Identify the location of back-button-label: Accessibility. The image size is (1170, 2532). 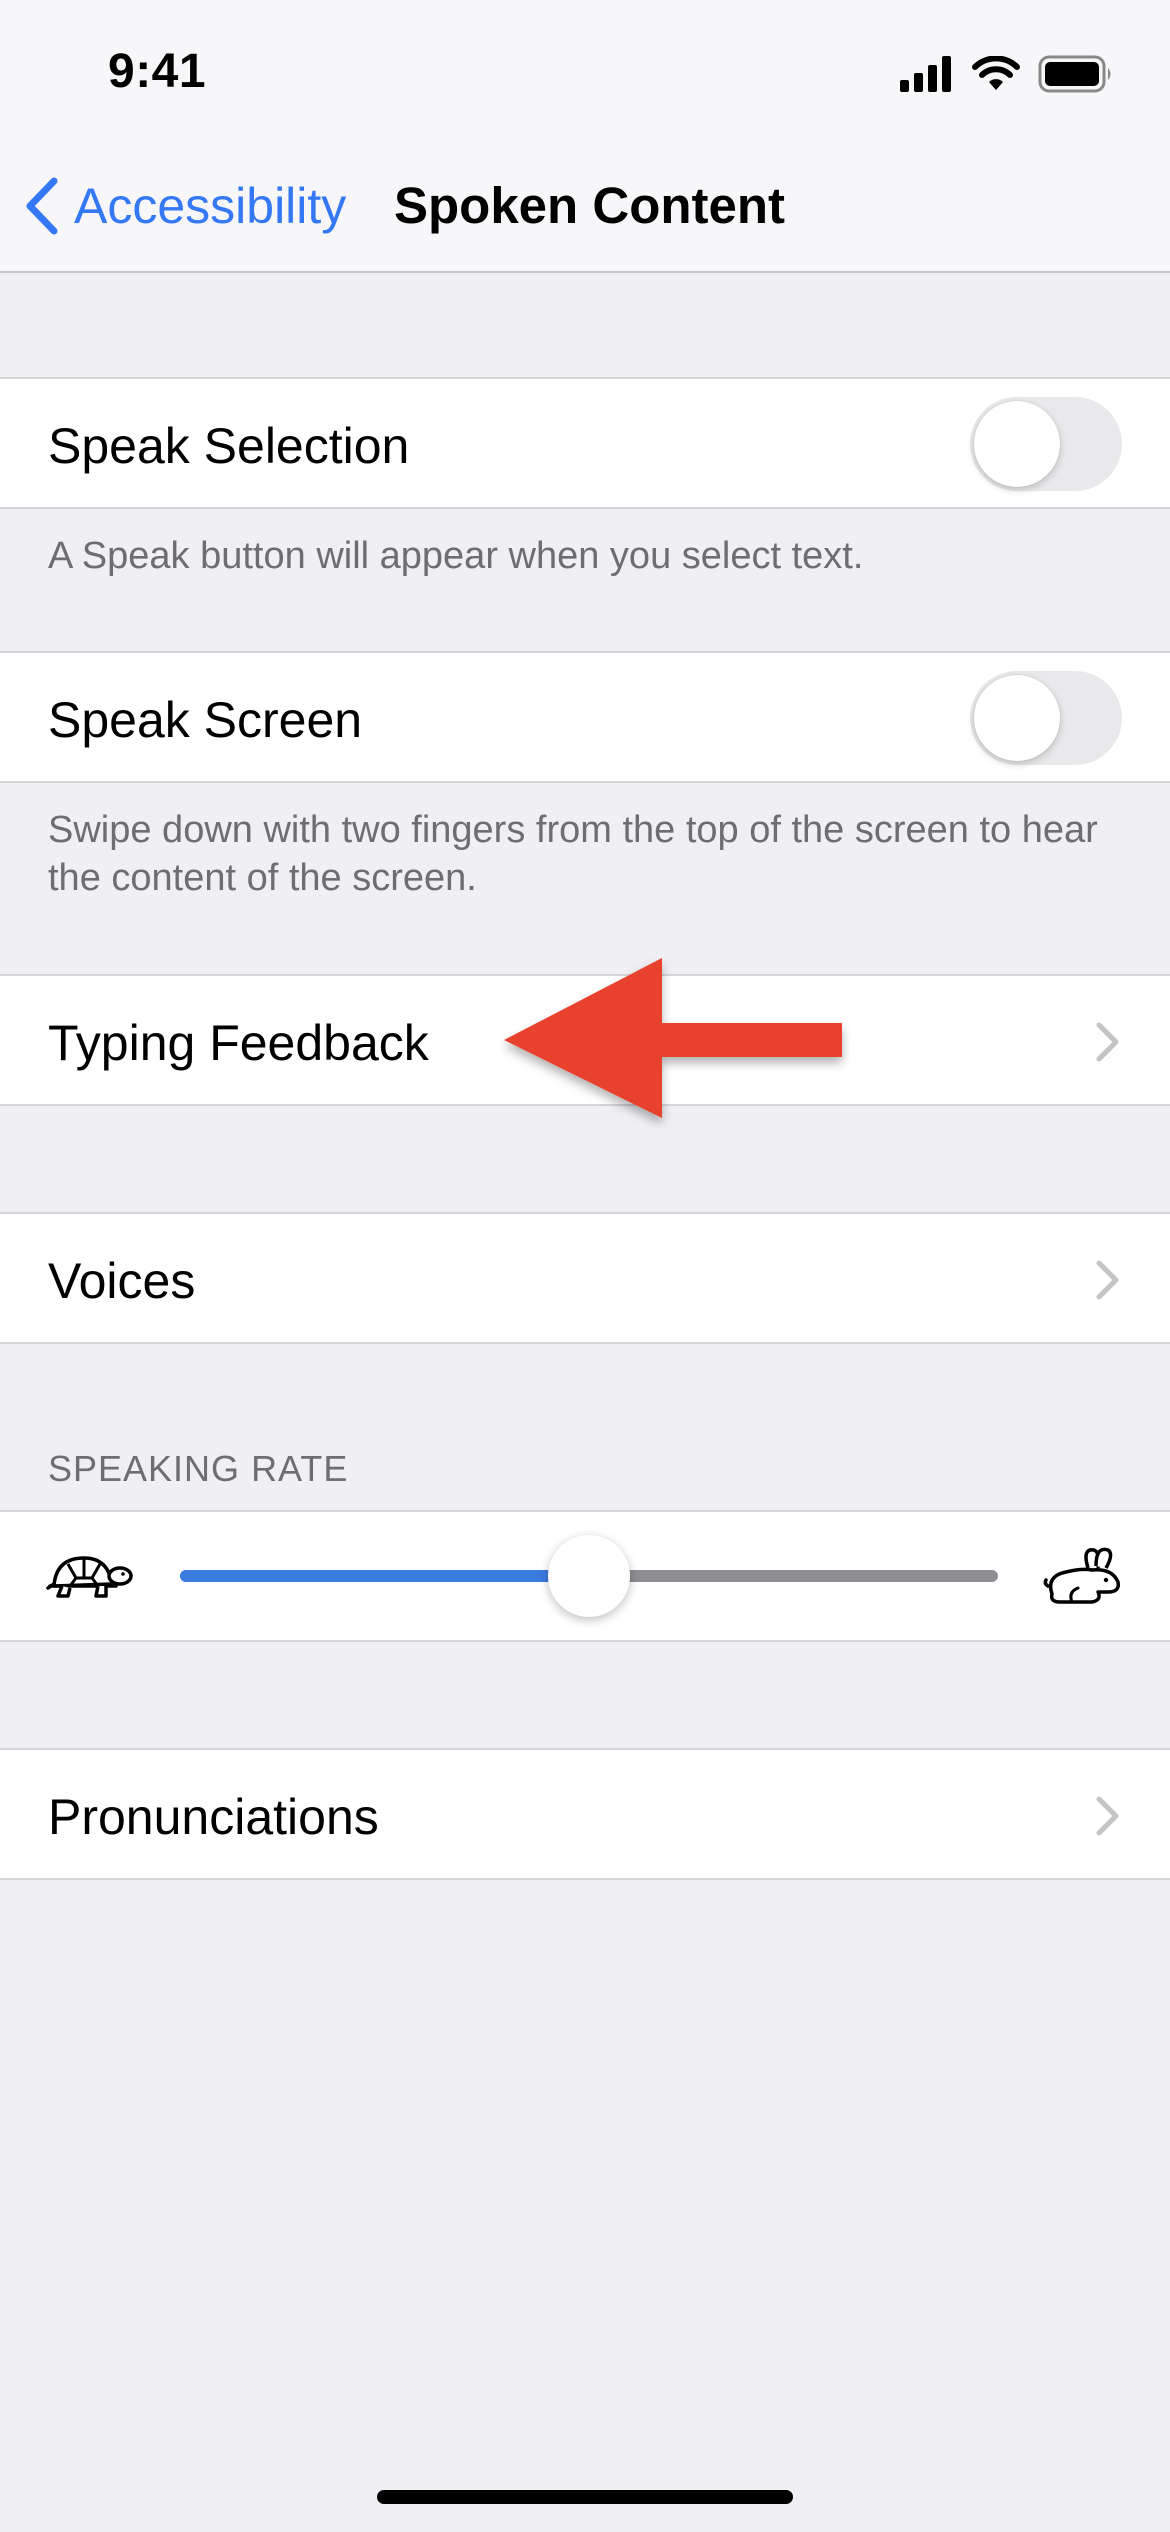
(210, 206).